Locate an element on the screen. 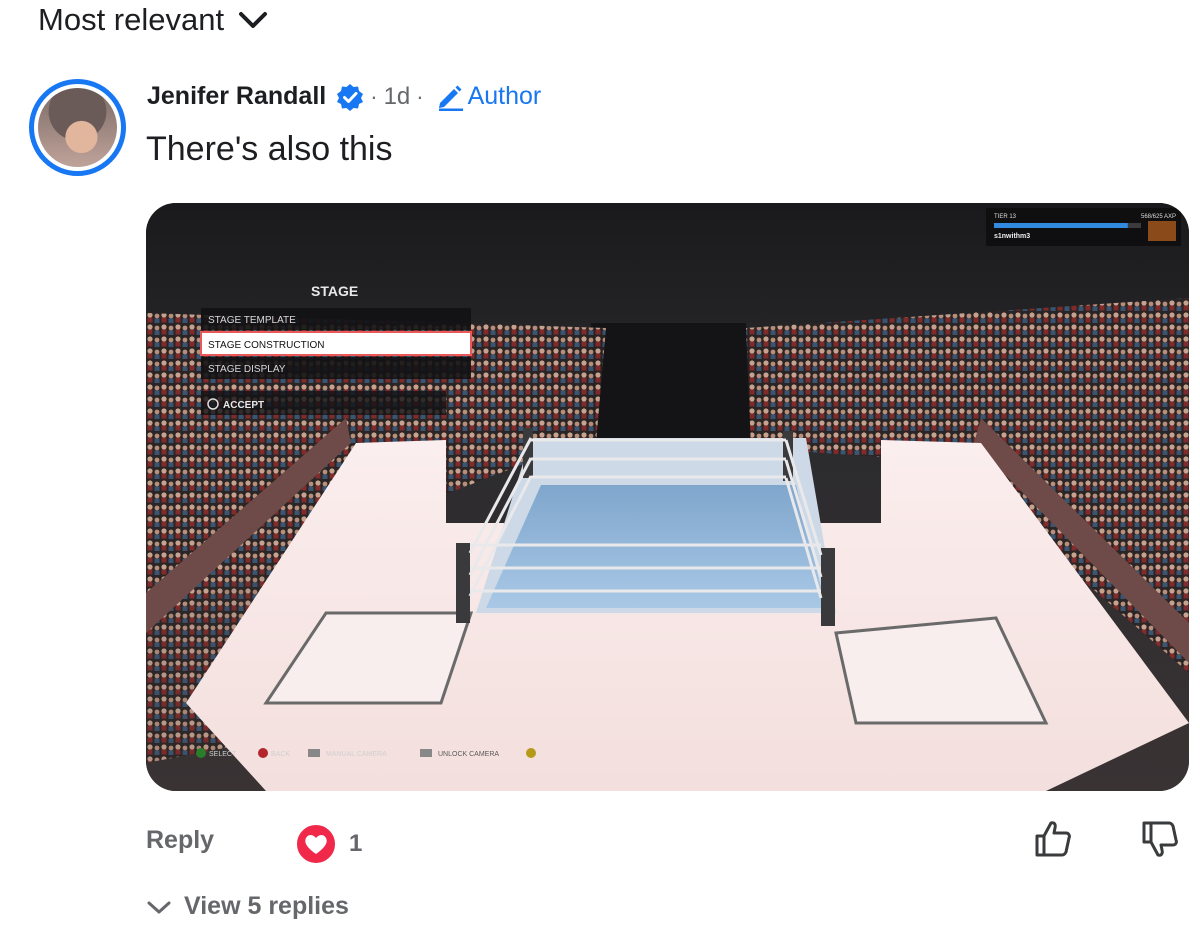 The height and width of the screenshot is (931, 1200). sort-label: Most relevant is located at coordinates (131, 19).